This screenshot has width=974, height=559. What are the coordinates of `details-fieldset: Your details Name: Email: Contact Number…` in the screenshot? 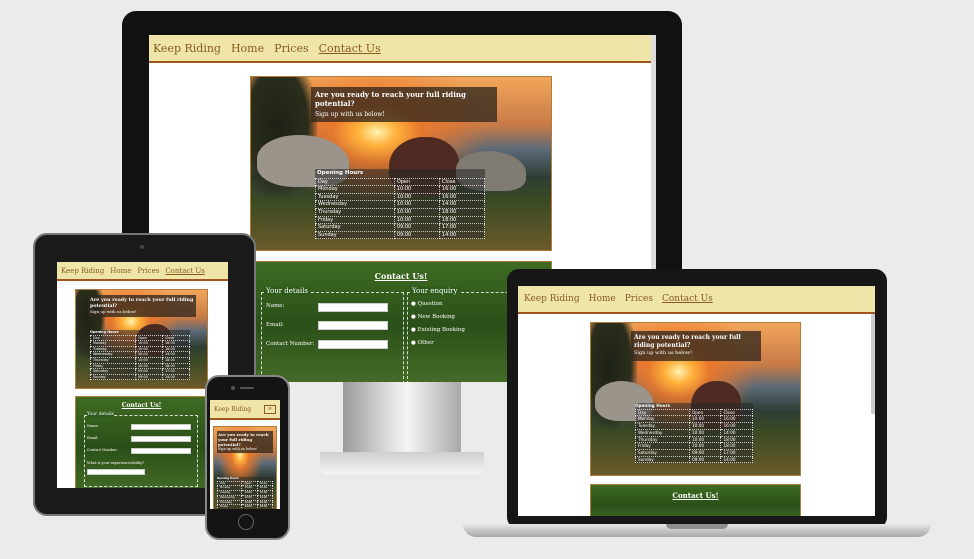 It's located at (141, 449).